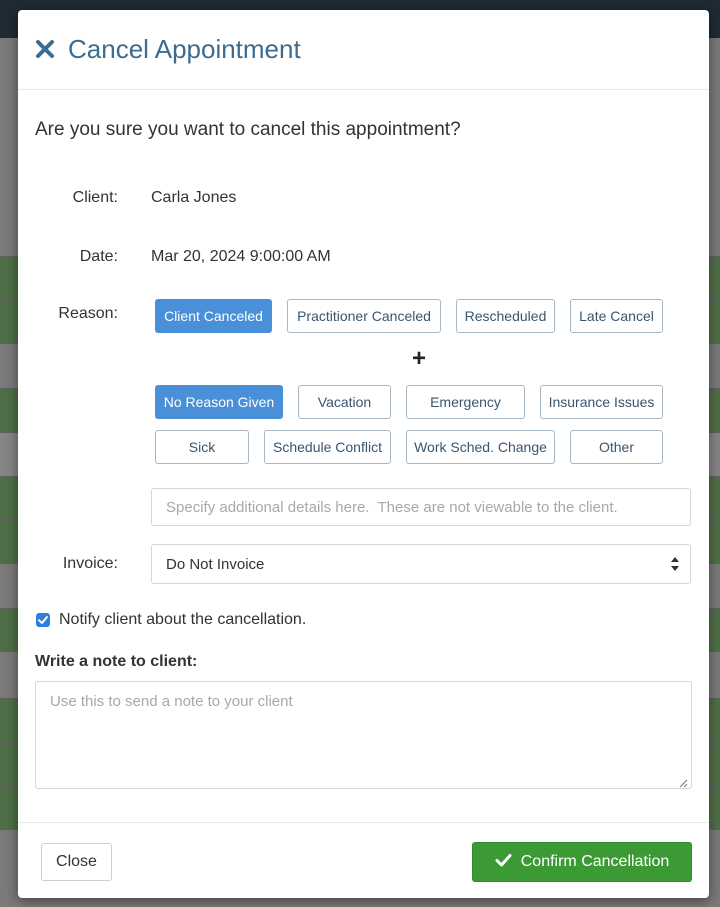  I want to click on confirm-cancellation-button: Confirm Cancellation, so click(582, 862).